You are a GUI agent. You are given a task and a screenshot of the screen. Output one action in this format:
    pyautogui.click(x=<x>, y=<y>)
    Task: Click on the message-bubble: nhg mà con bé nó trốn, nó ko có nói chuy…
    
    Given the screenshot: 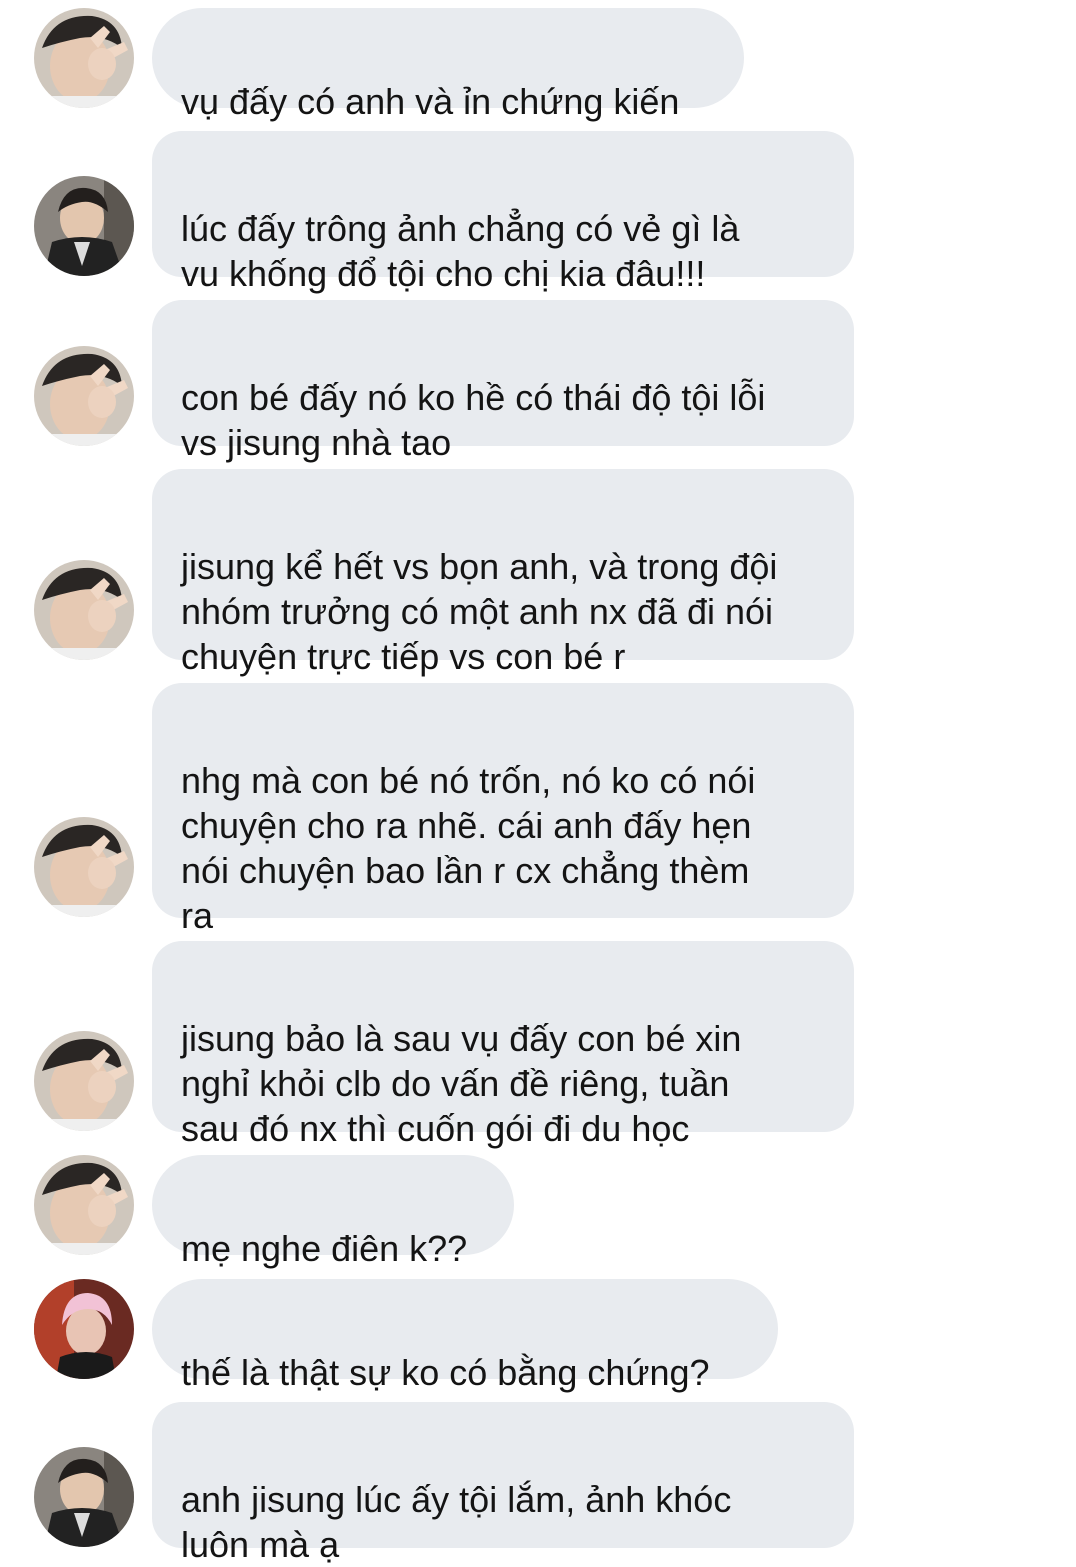 What is the action you would take?
    pyautogui.click(x=503, y=809)
    